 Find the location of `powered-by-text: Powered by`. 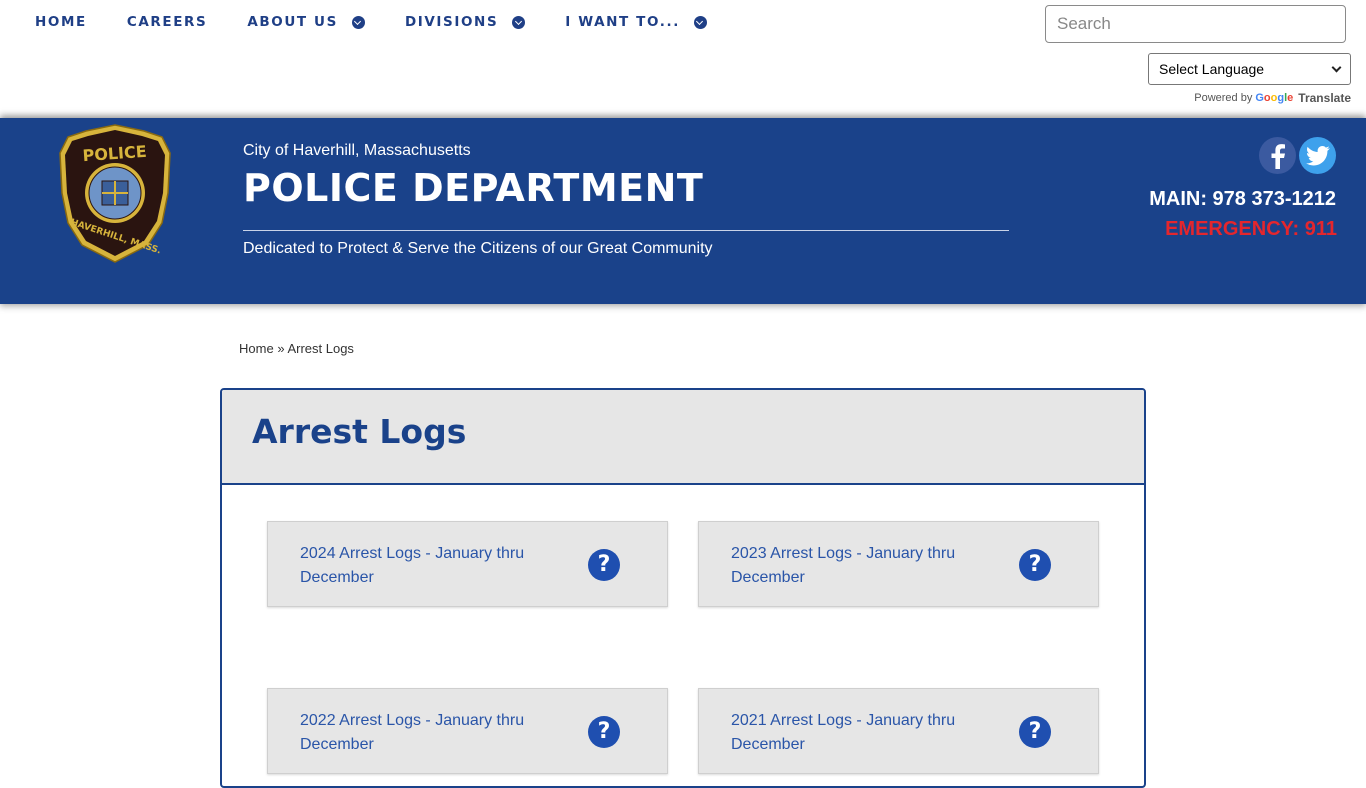

powered-by-text: Powered by is located at coordinates (1223, 98).